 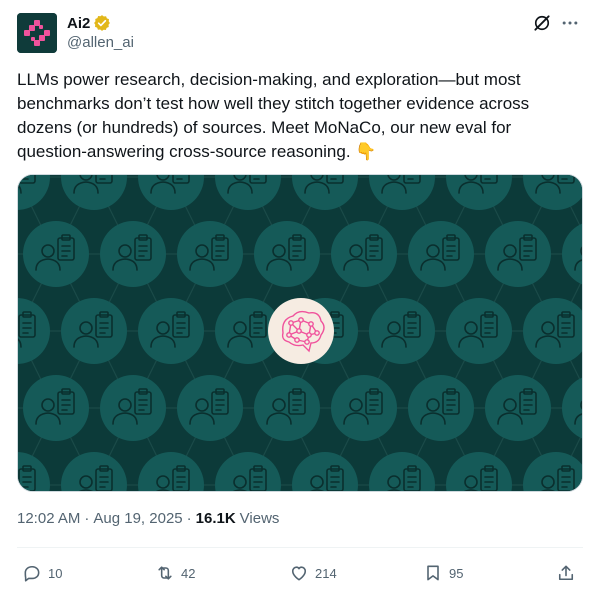 What do you see at coordinates (312, 573) in the screenshot?
I see `like-button: 214` at bounding box center [312, 573].